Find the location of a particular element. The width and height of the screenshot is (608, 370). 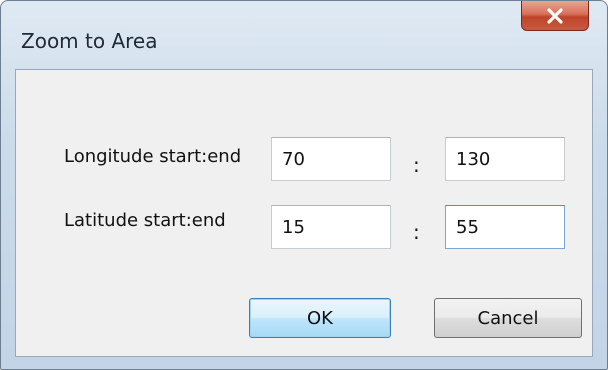

ok-button: OK is located at coordinates (320, 318).